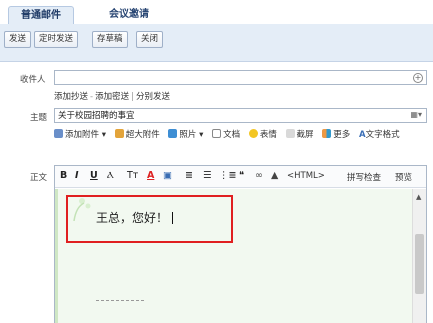 The width and height of the screenshot is (433, 323). Describe the element at coordinates (274, 175) in the screenshot. I see `signature-icon: ▲` at that location.